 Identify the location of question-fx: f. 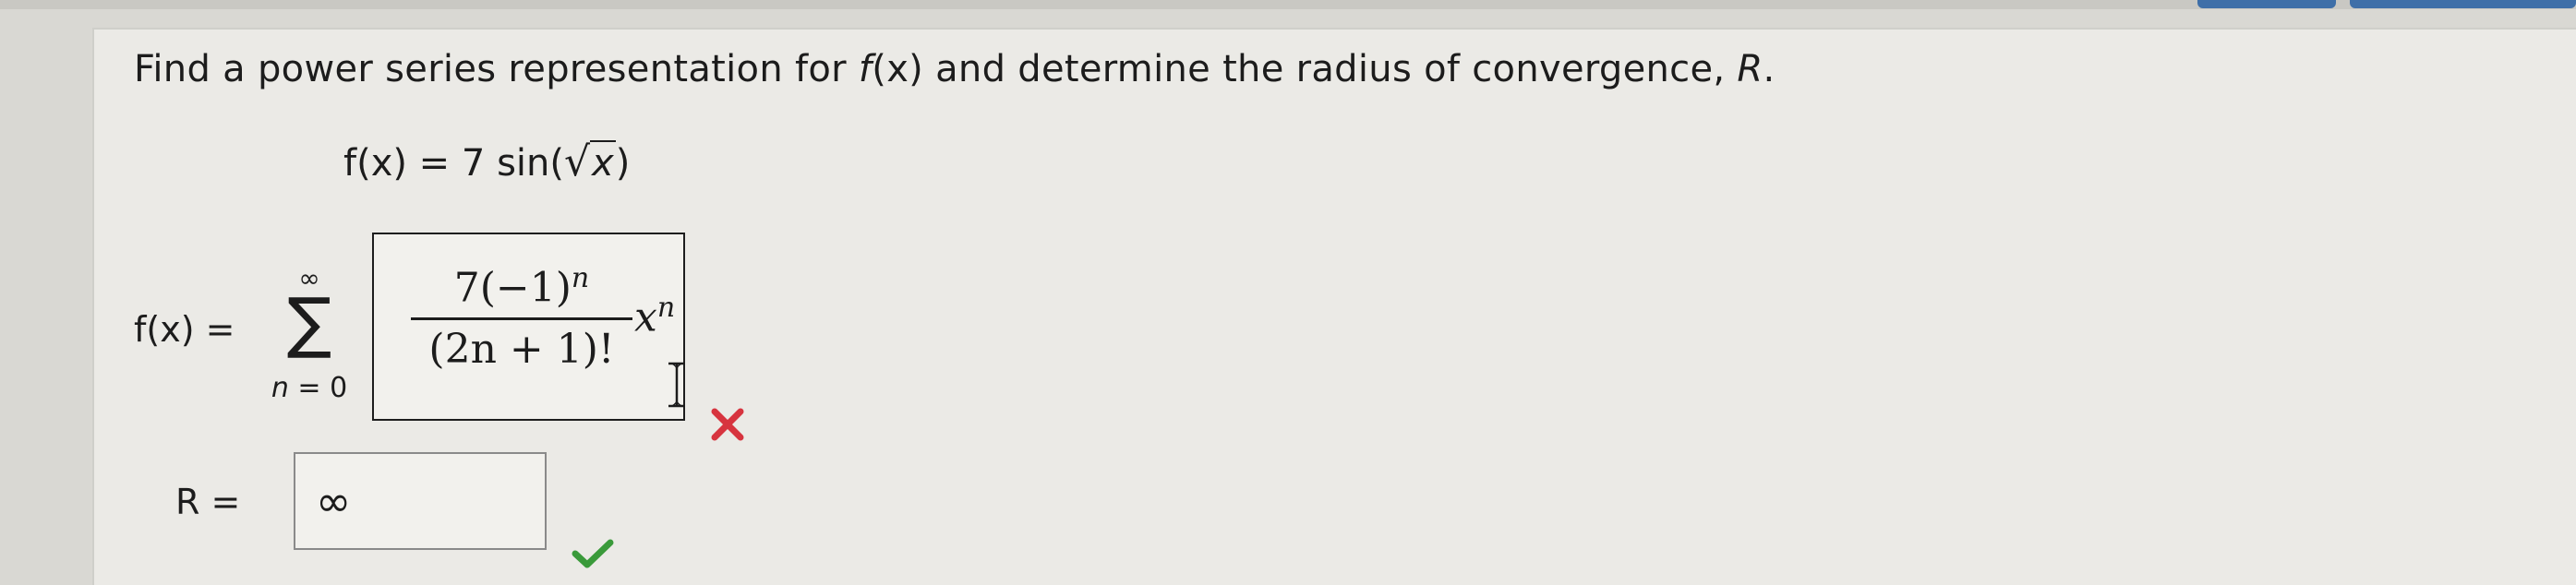
(865, 69).